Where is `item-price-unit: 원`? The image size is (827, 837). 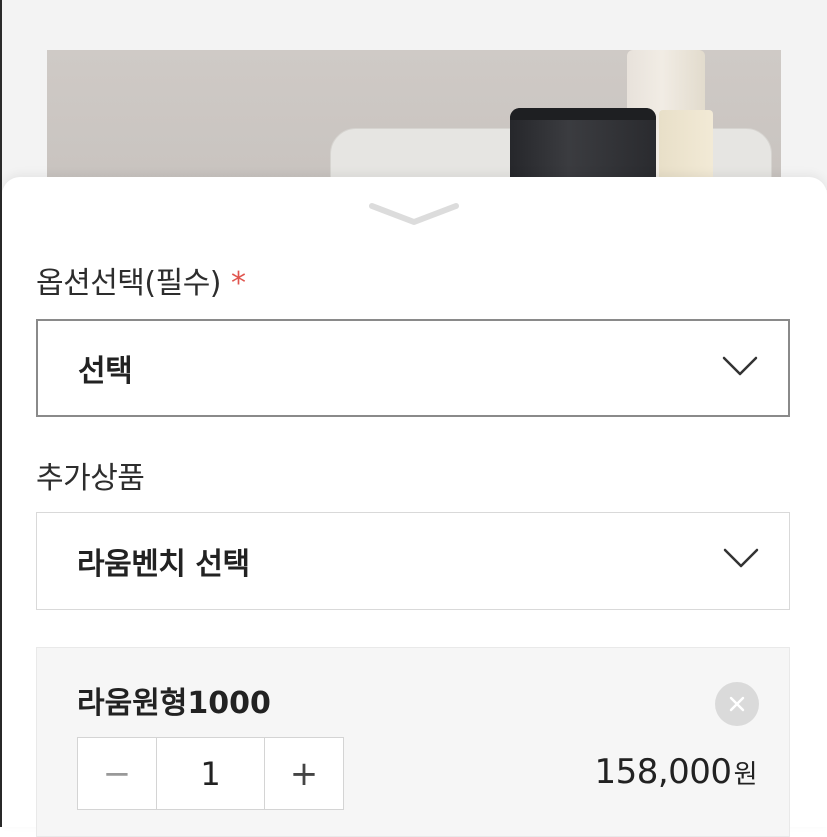
item-price-unit: 원 is located at coordinates (745, 775).